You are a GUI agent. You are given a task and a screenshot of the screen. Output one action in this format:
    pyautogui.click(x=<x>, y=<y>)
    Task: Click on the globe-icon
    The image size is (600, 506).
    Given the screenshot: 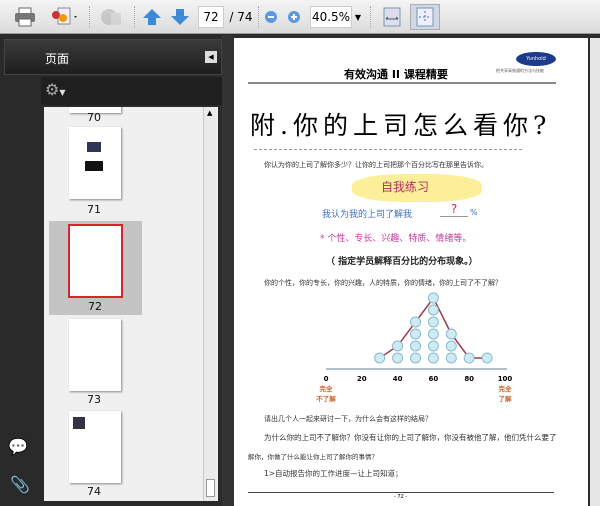 What is the action you would take?
    pyautogui.click(x=111, y=17)
    